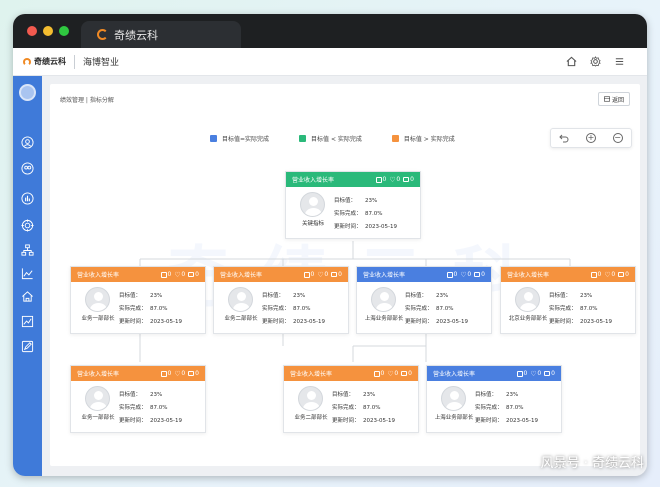  I want to click on browser-titlebar: 奇绩云科, so click(330, 31).